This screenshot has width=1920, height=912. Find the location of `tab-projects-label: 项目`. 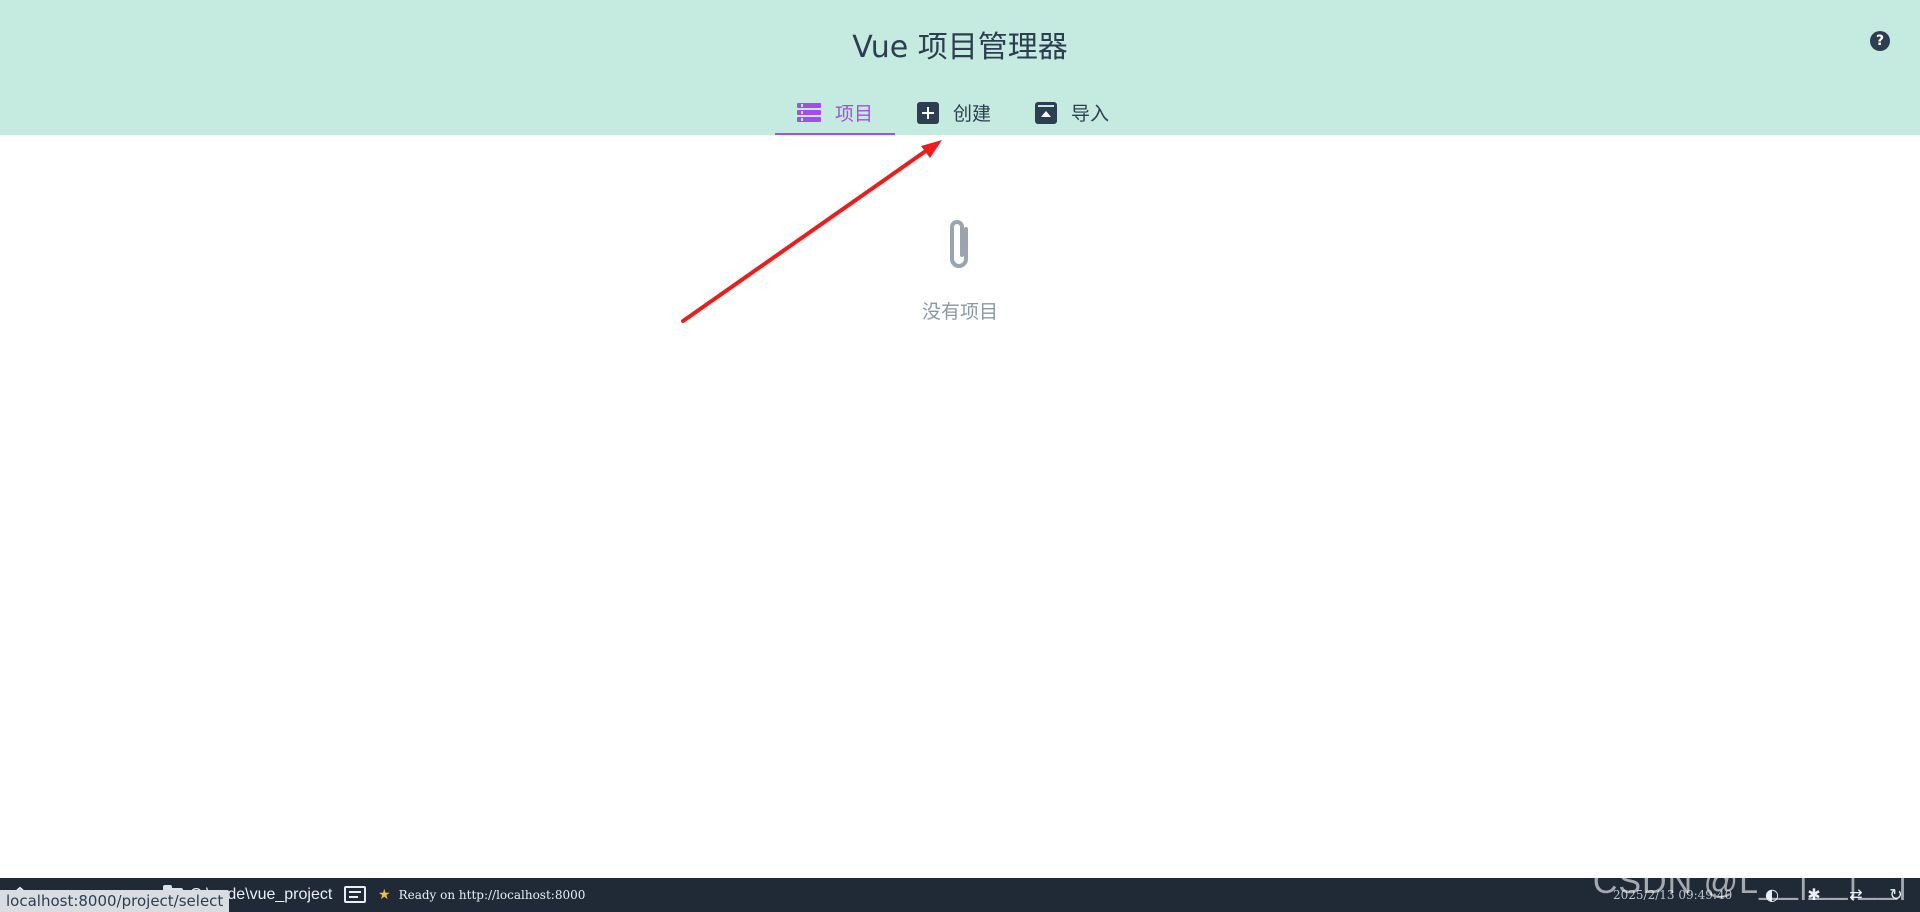

tab-projects-label: 项目 is located at coordinates (854, 114).